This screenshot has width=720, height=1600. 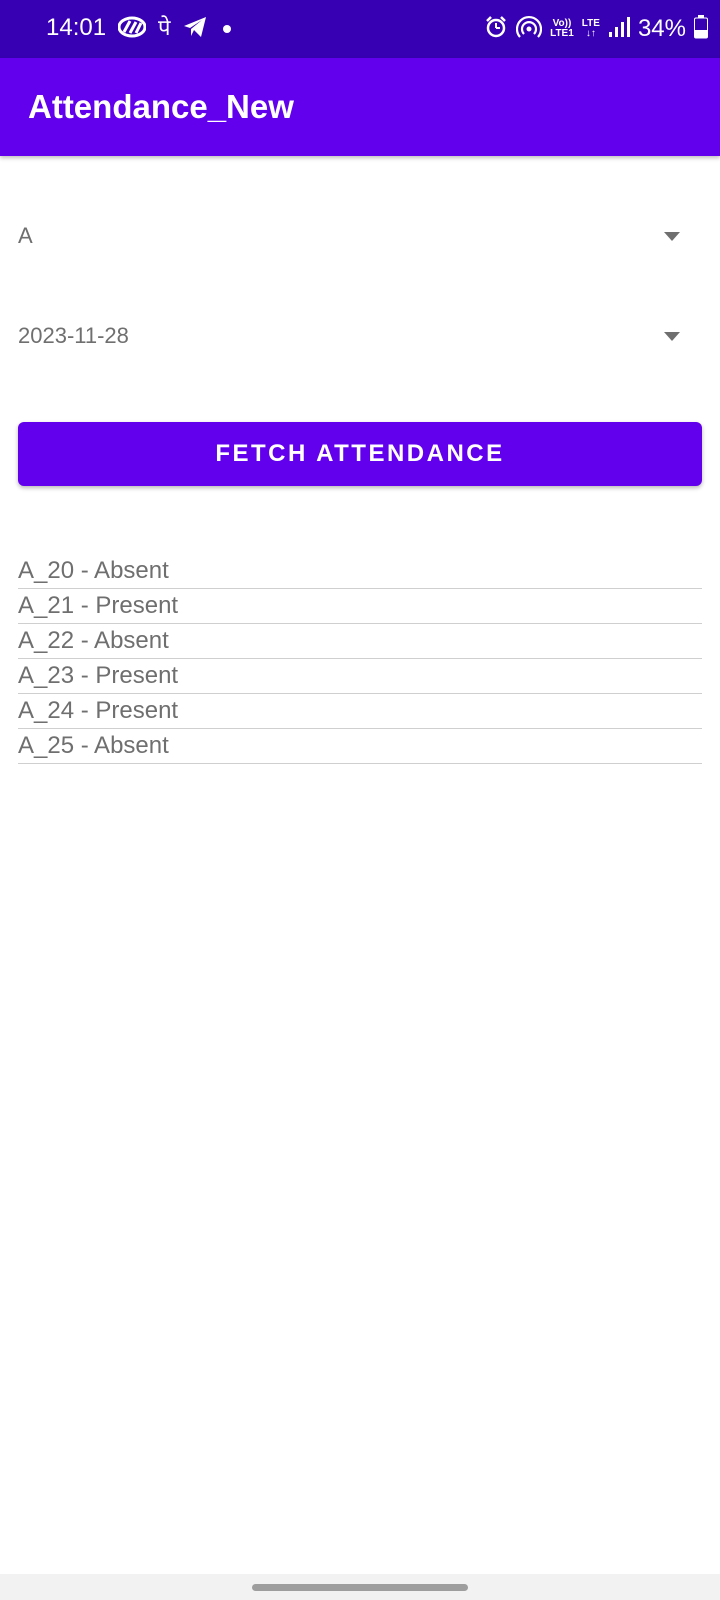 I want to click on volte-icon: Vo)) LTE1, so click(x=562, y=29).